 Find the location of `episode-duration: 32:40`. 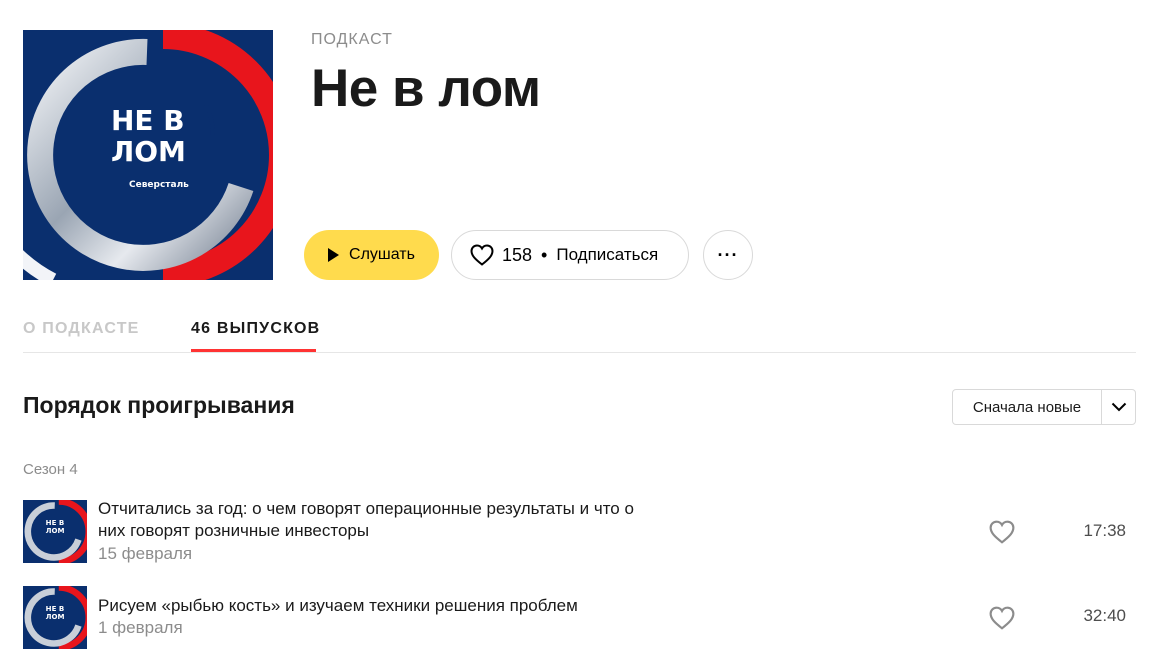

episode-duration: 32:40 is located at coordinates (1104, 615).